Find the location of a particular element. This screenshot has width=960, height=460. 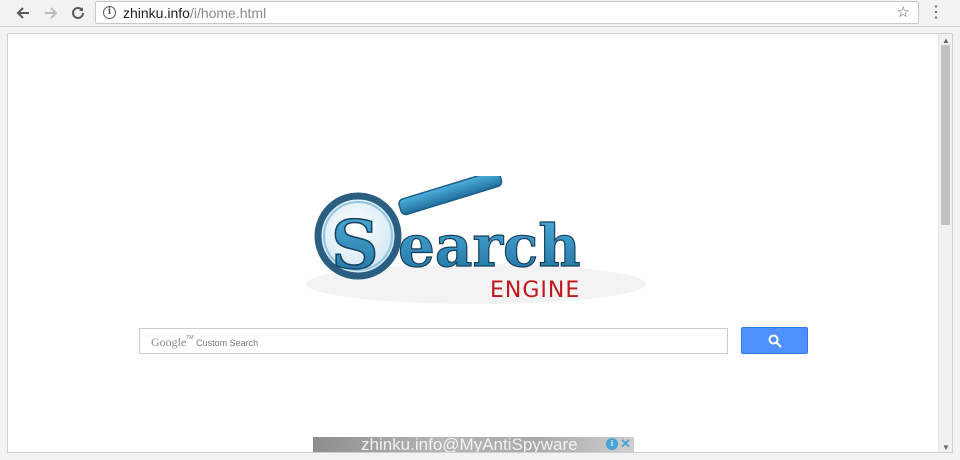

info-icon: i is located at coordinates (109, 12).